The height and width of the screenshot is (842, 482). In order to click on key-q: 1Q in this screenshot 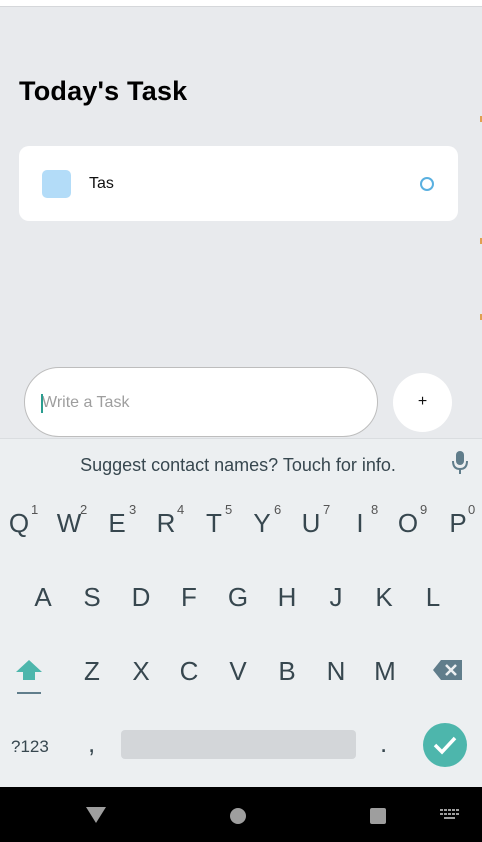, I will do `click(22, 520)`.